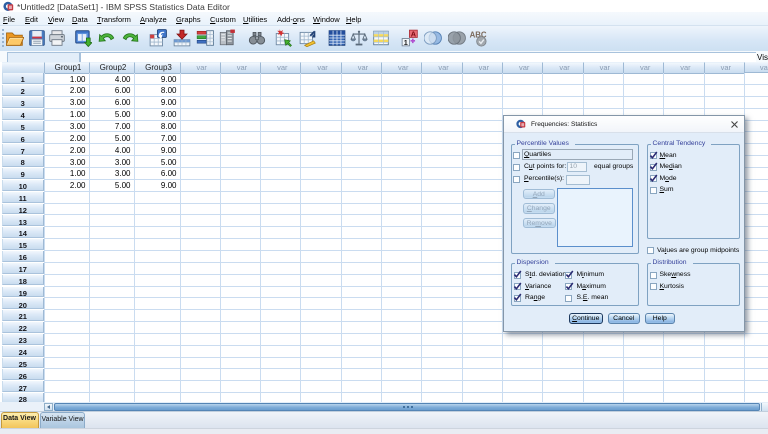  Describe the element at coordinates (406, 42) in the screenshot. I see `svg-text: 1` at that location.